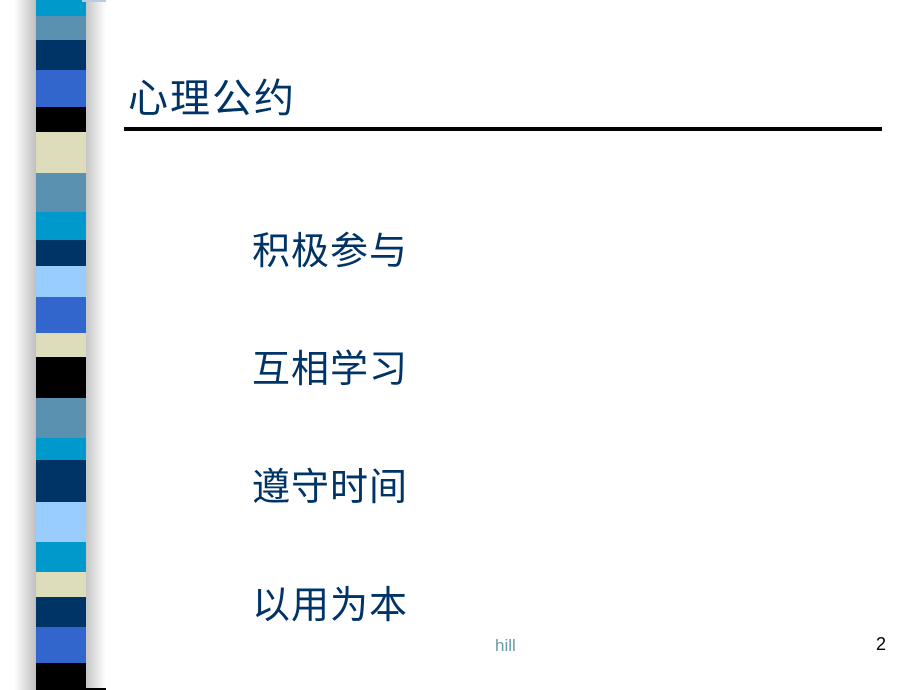  What do you see at coordinates (330, 369) in the screenshot?
I see `list-item: 互相学习` at bounding box center [330, 369].